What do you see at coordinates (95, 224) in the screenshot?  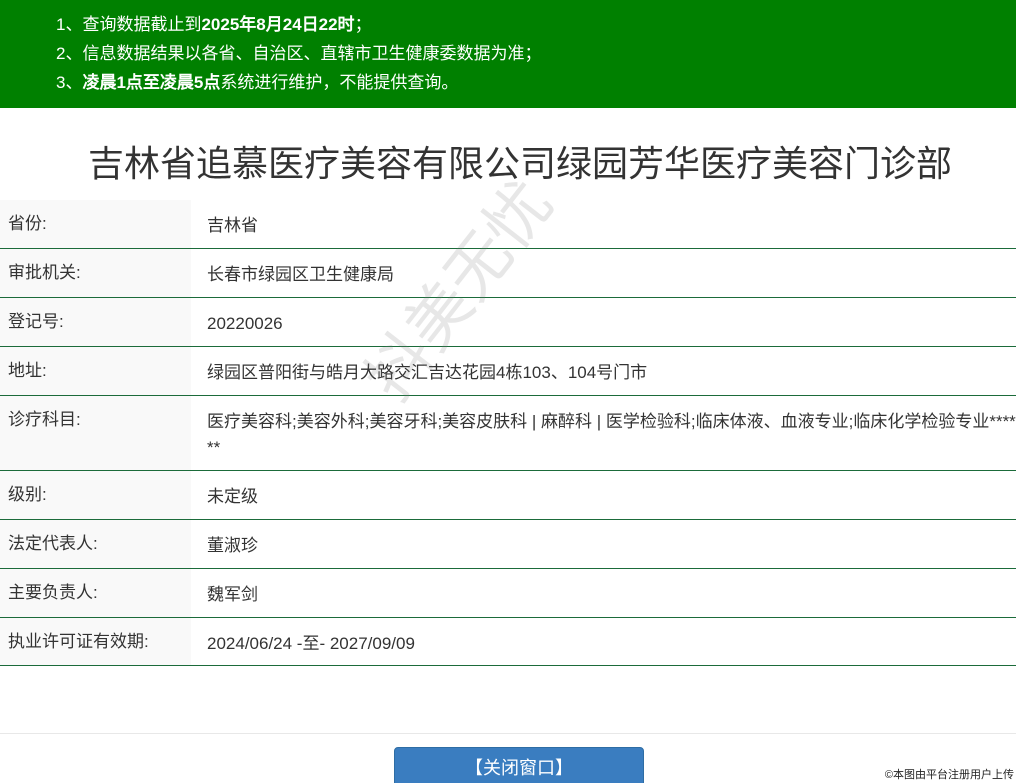 I see `row-label: 省份:` at bounding box center [95, 224].